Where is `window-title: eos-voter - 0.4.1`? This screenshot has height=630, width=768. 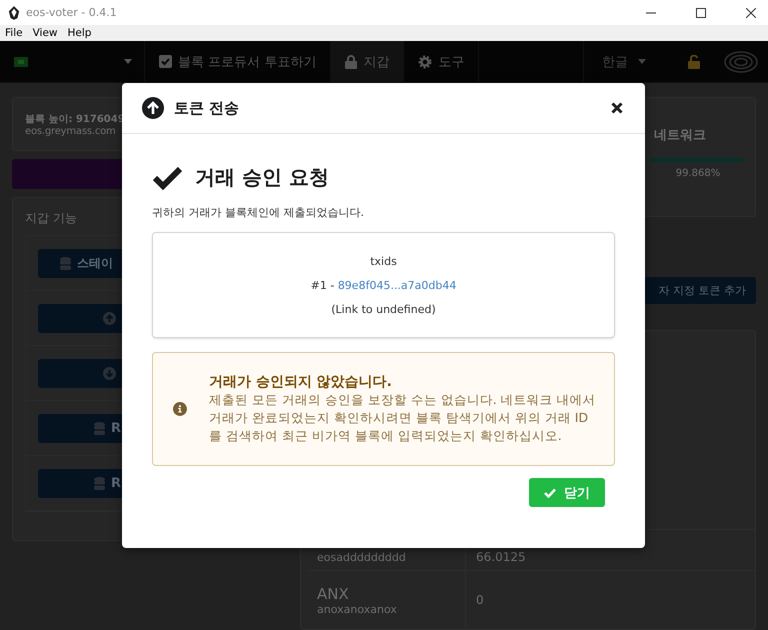 window-title: eos-voter - 0.4.1 is located at coordinates (71, 12).